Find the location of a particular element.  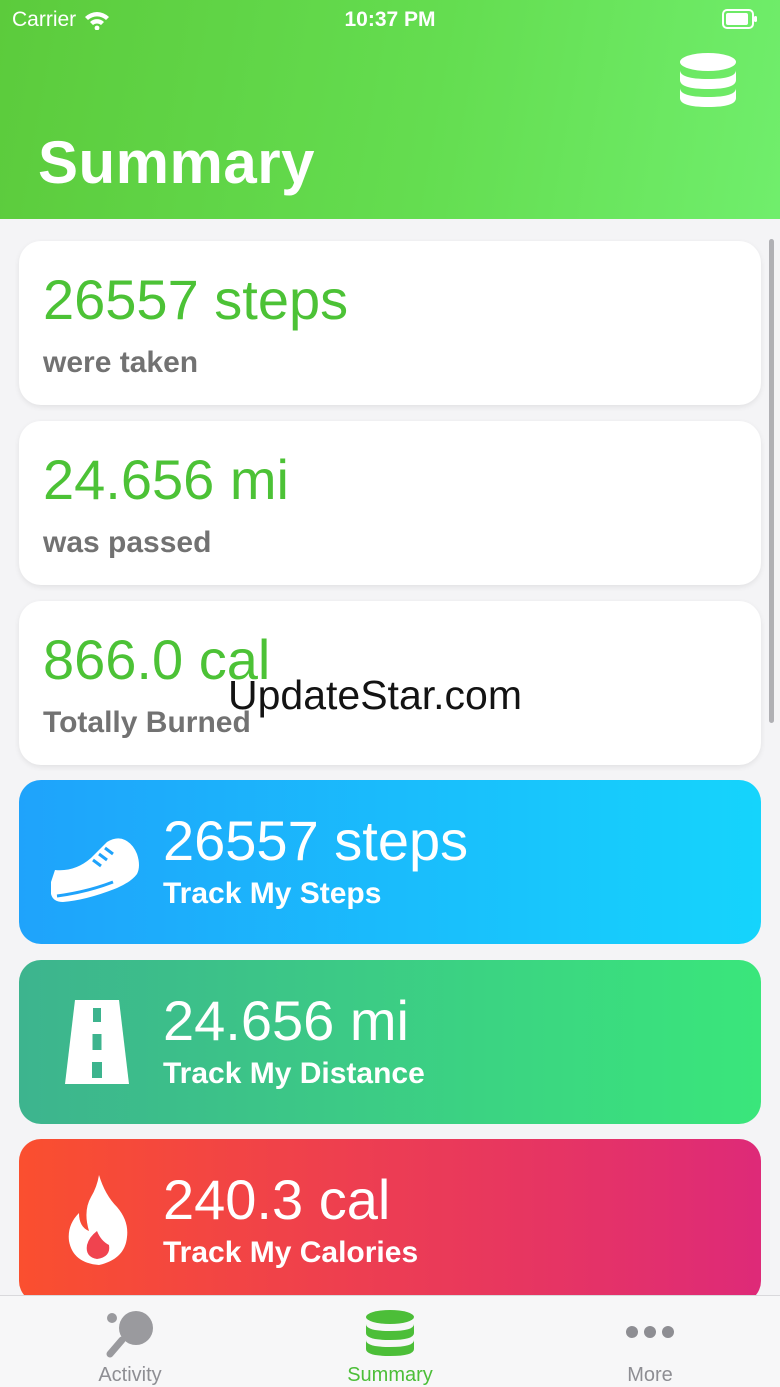

vertical-scrollbar is located at coordinates (771, 481).